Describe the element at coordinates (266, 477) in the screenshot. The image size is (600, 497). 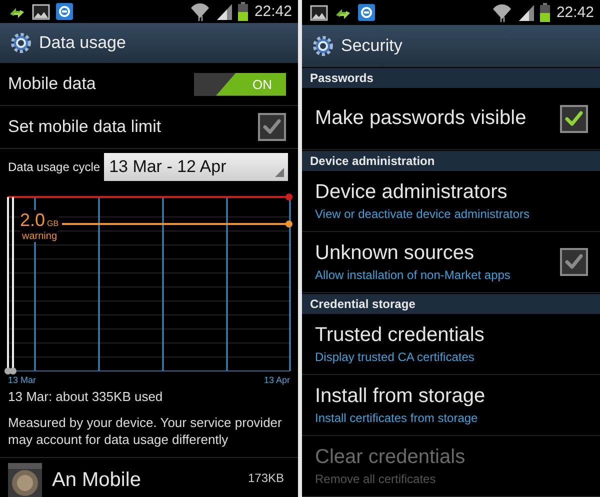
I see `app-usage: 173KB` at that location.